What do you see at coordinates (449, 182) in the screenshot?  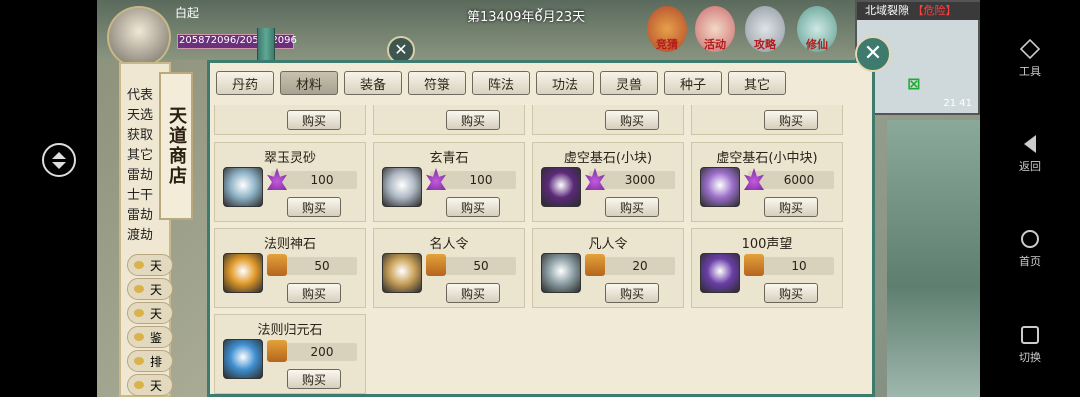 I see `item-card: 玄青石 100 购买` at bounding box center [449, 182].